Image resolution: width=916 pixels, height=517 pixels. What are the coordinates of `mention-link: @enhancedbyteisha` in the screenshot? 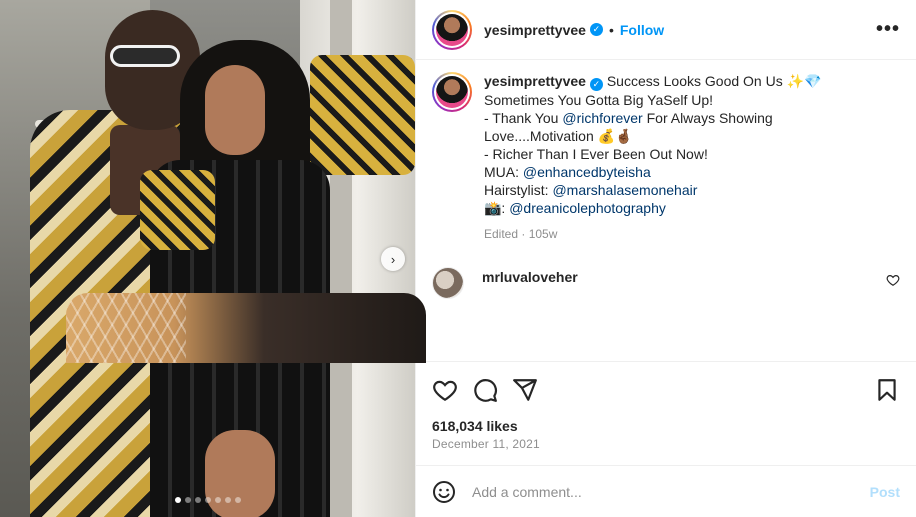 It's located at (587, 172).